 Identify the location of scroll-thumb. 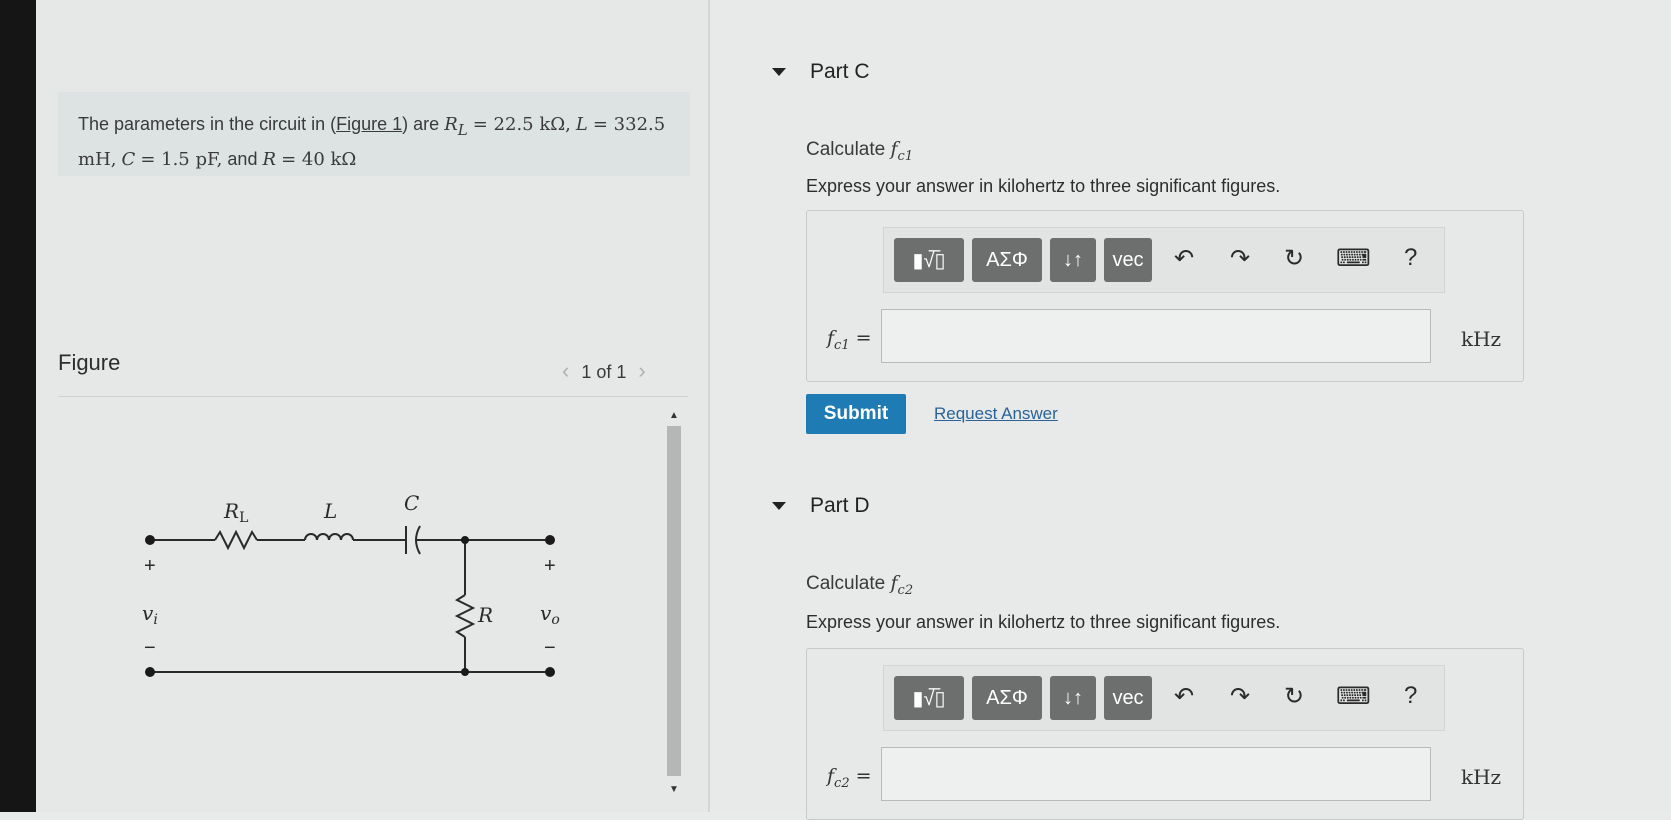
(674, 601).